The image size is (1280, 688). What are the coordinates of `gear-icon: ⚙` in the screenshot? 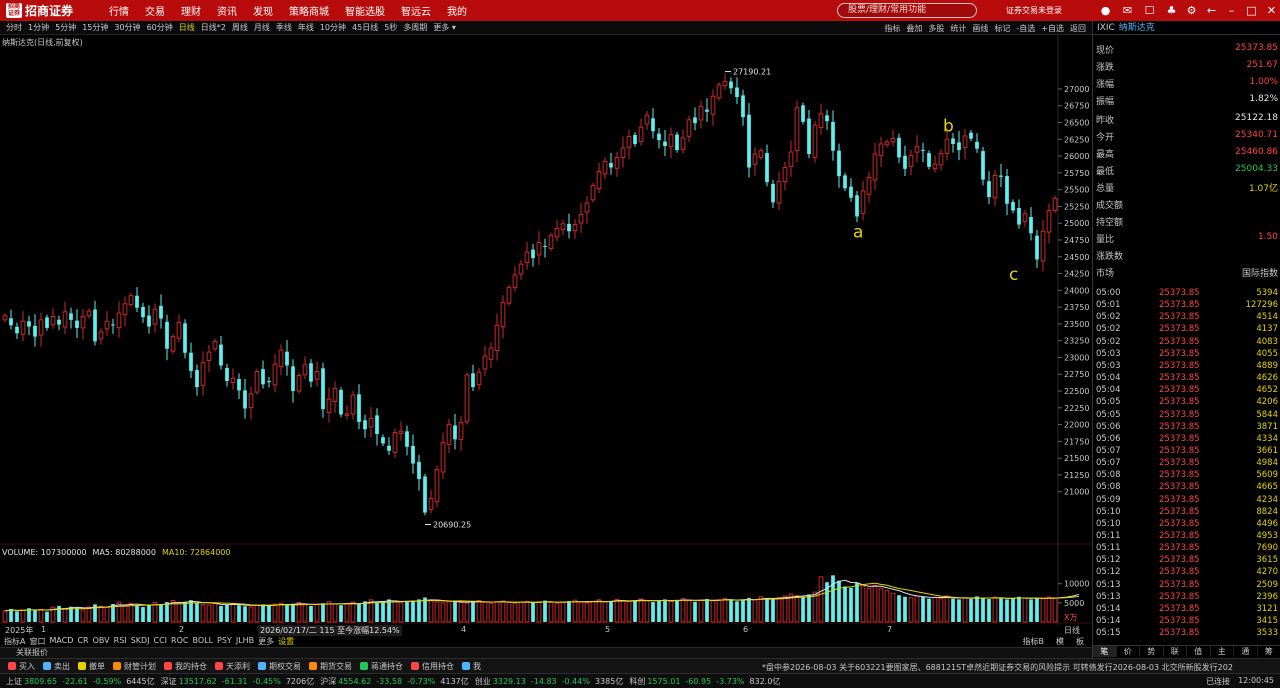 It's located at (1191, 10).